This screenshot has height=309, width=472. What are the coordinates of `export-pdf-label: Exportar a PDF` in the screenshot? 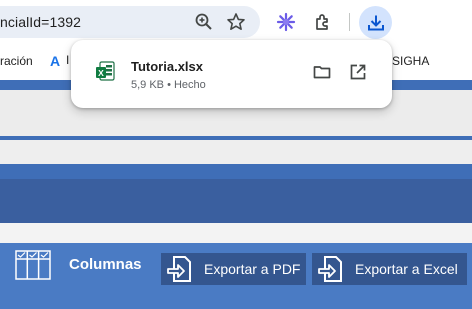 It's located at (252, 269).